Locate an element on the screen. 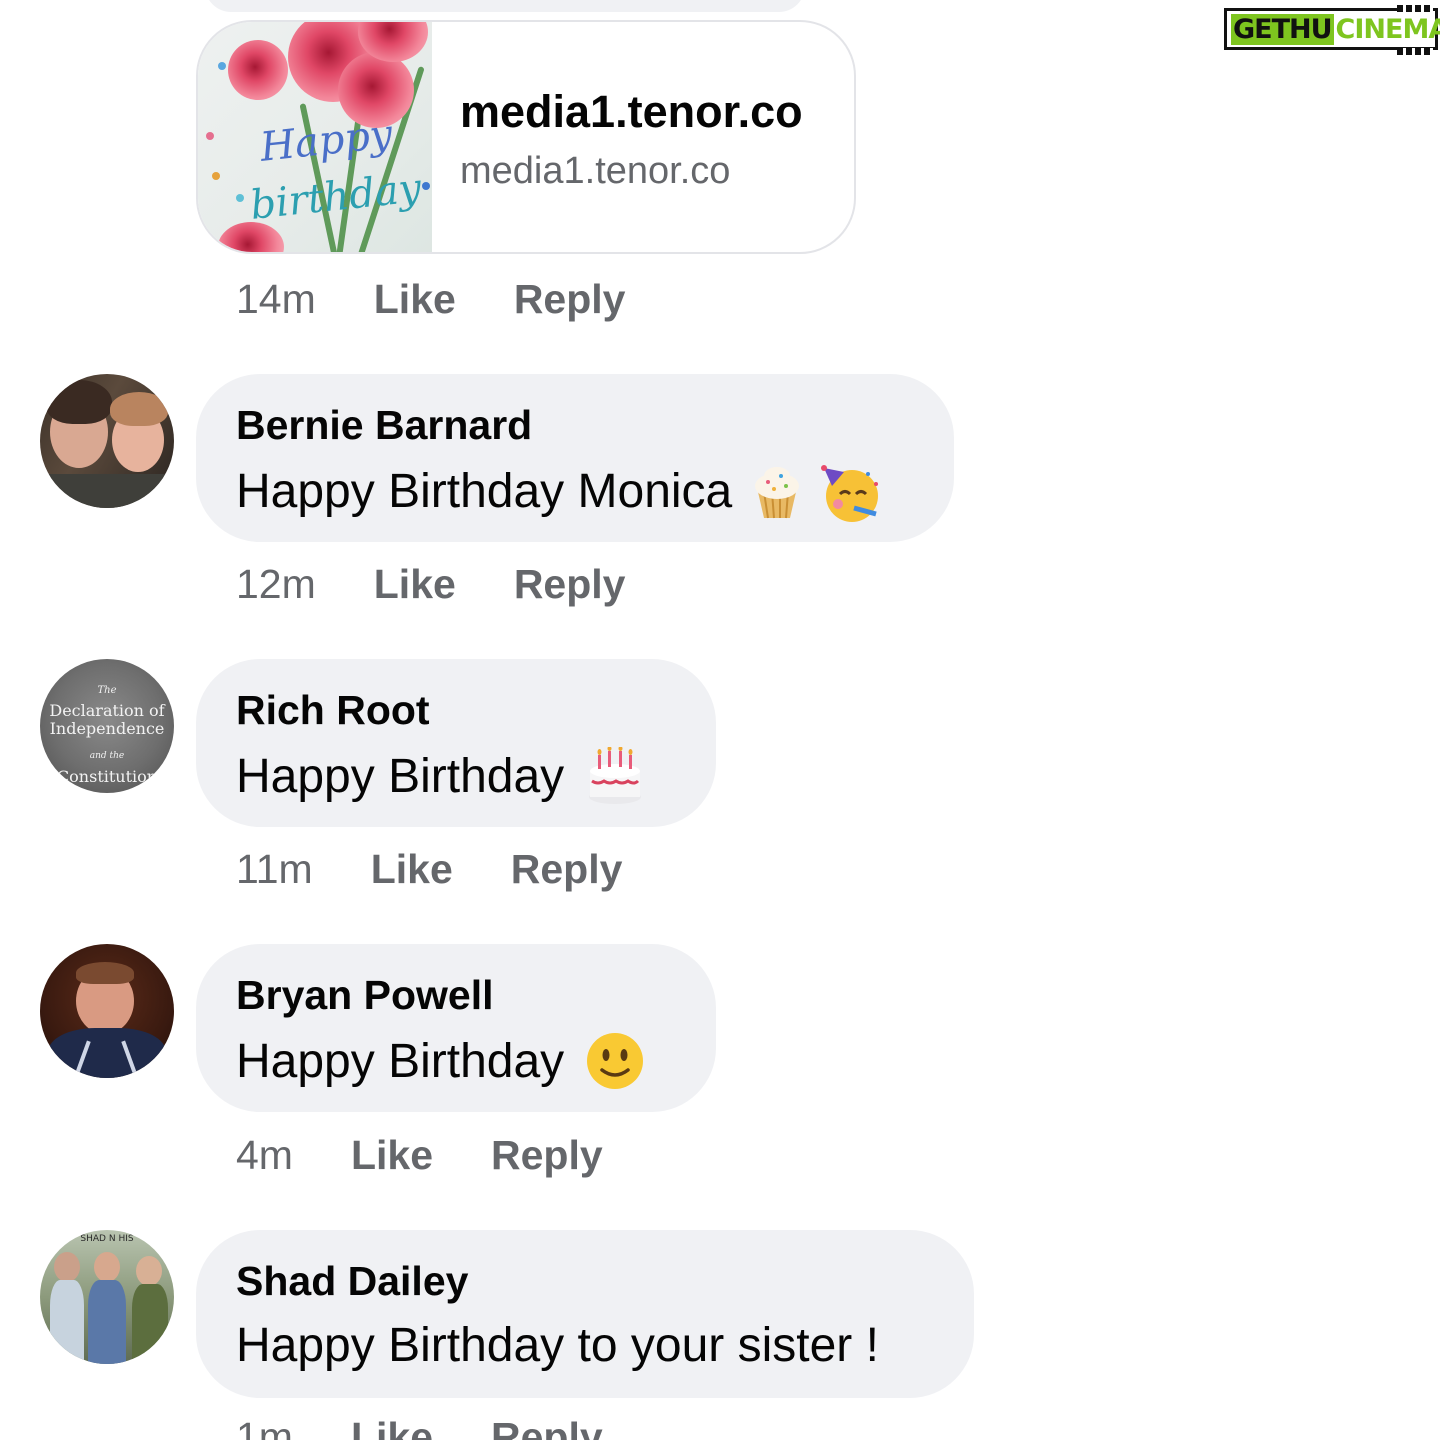 The width and height of the screenshot is (1440, 1440). avatar-caption: Independence is located at coordinates (107, 728).